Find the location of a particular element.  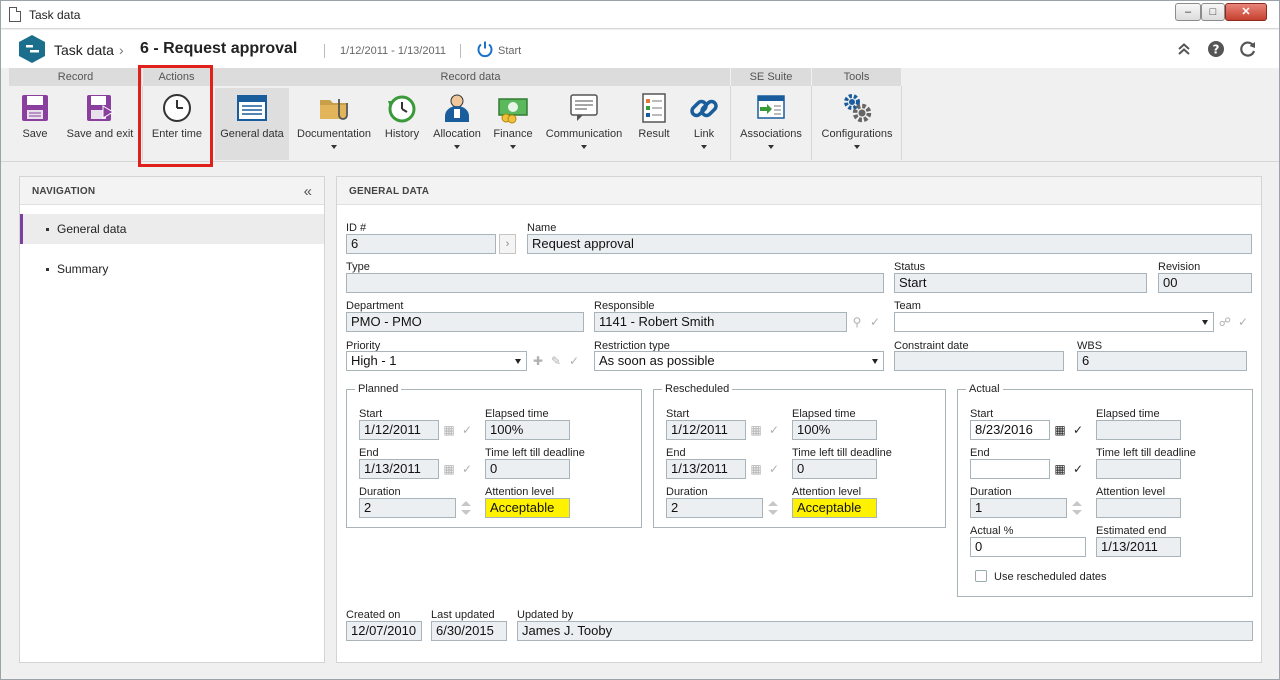

status-field: Start is located at coordinates (1020, 283).